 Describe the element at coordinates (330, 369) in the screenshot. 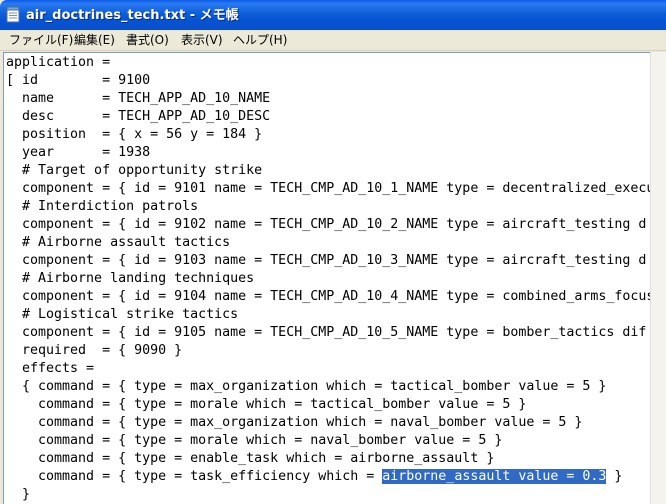

I see `text-line: effects =` at that location.